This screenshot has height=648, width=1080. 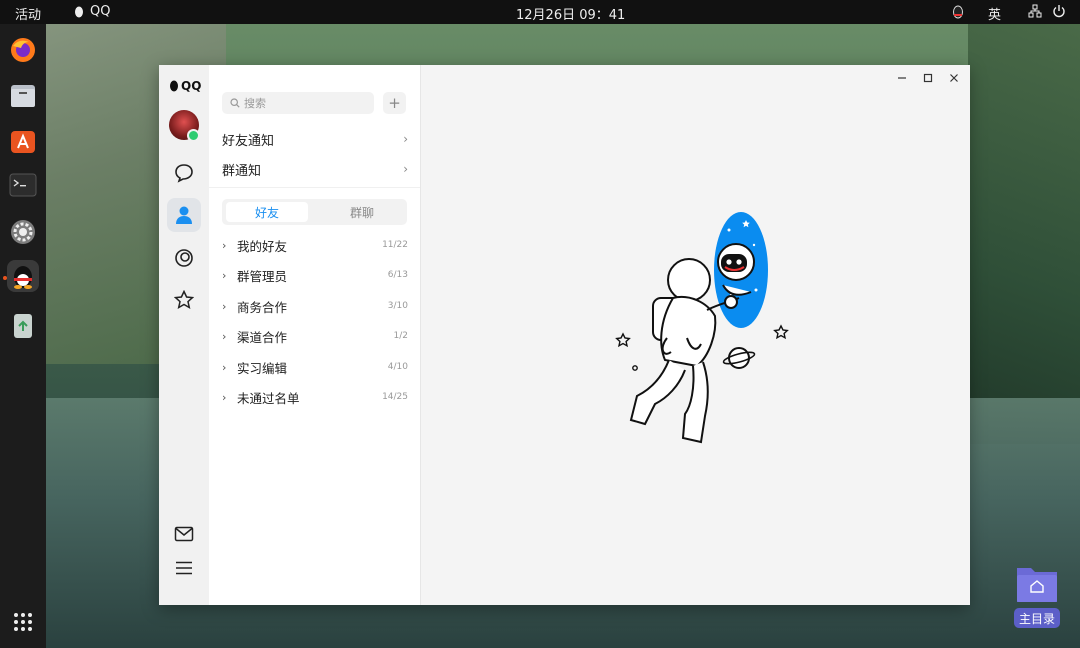 What do you see at coordinates (268, 398) in the screenshot?
I see `friend-group-name: 未通过名单` at bounding box center [268, 398].